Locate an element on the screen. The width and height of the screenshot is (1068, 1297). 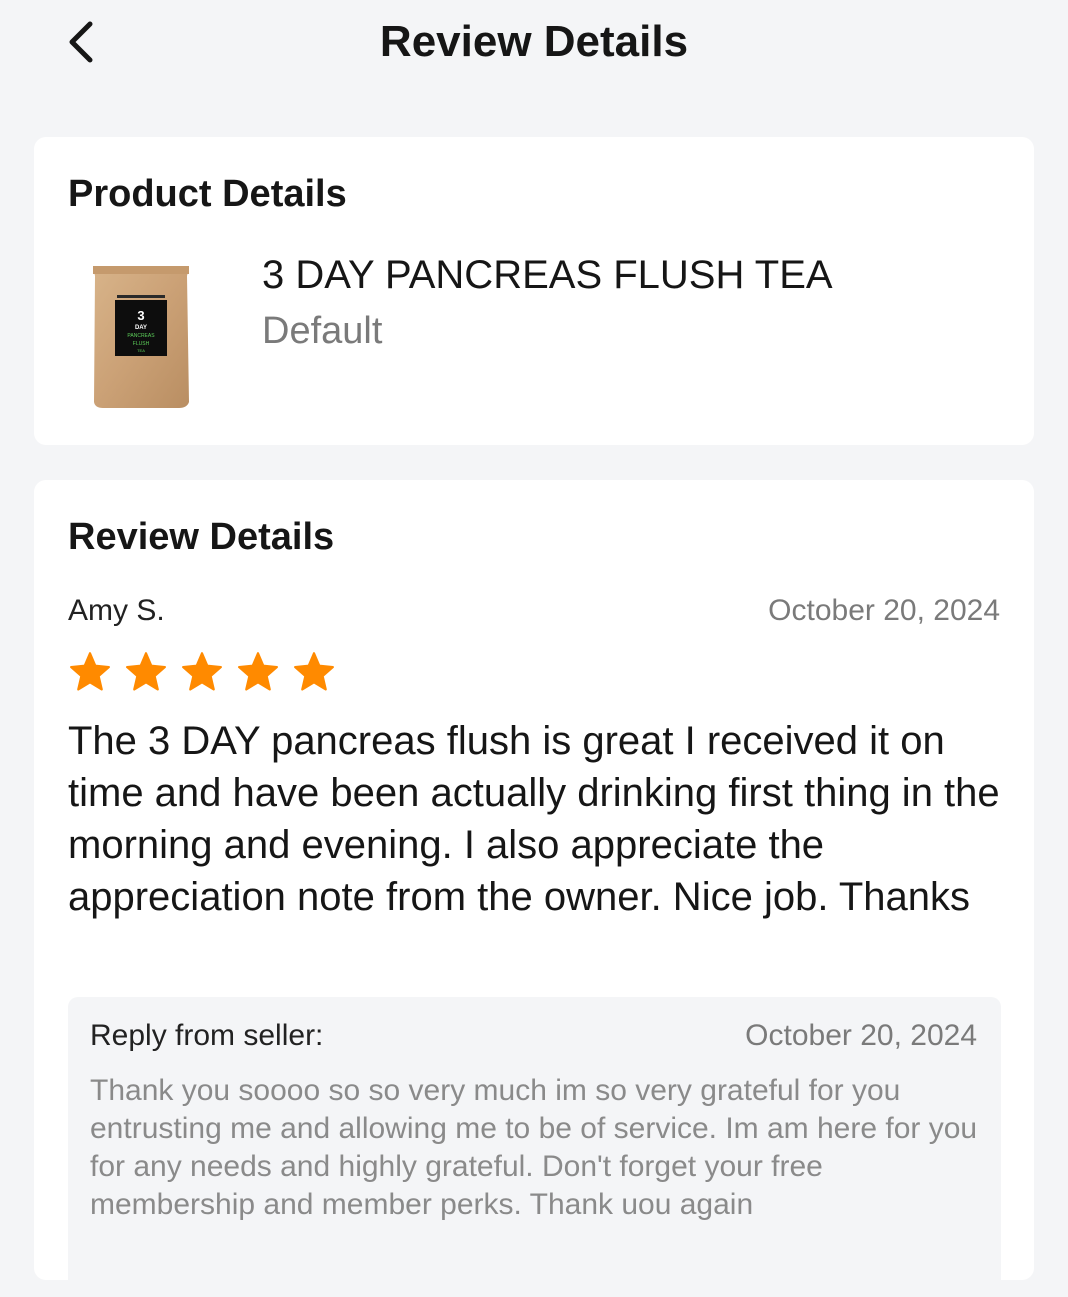
review-date: October 20, 2024 is located at coordinates (884, 610).